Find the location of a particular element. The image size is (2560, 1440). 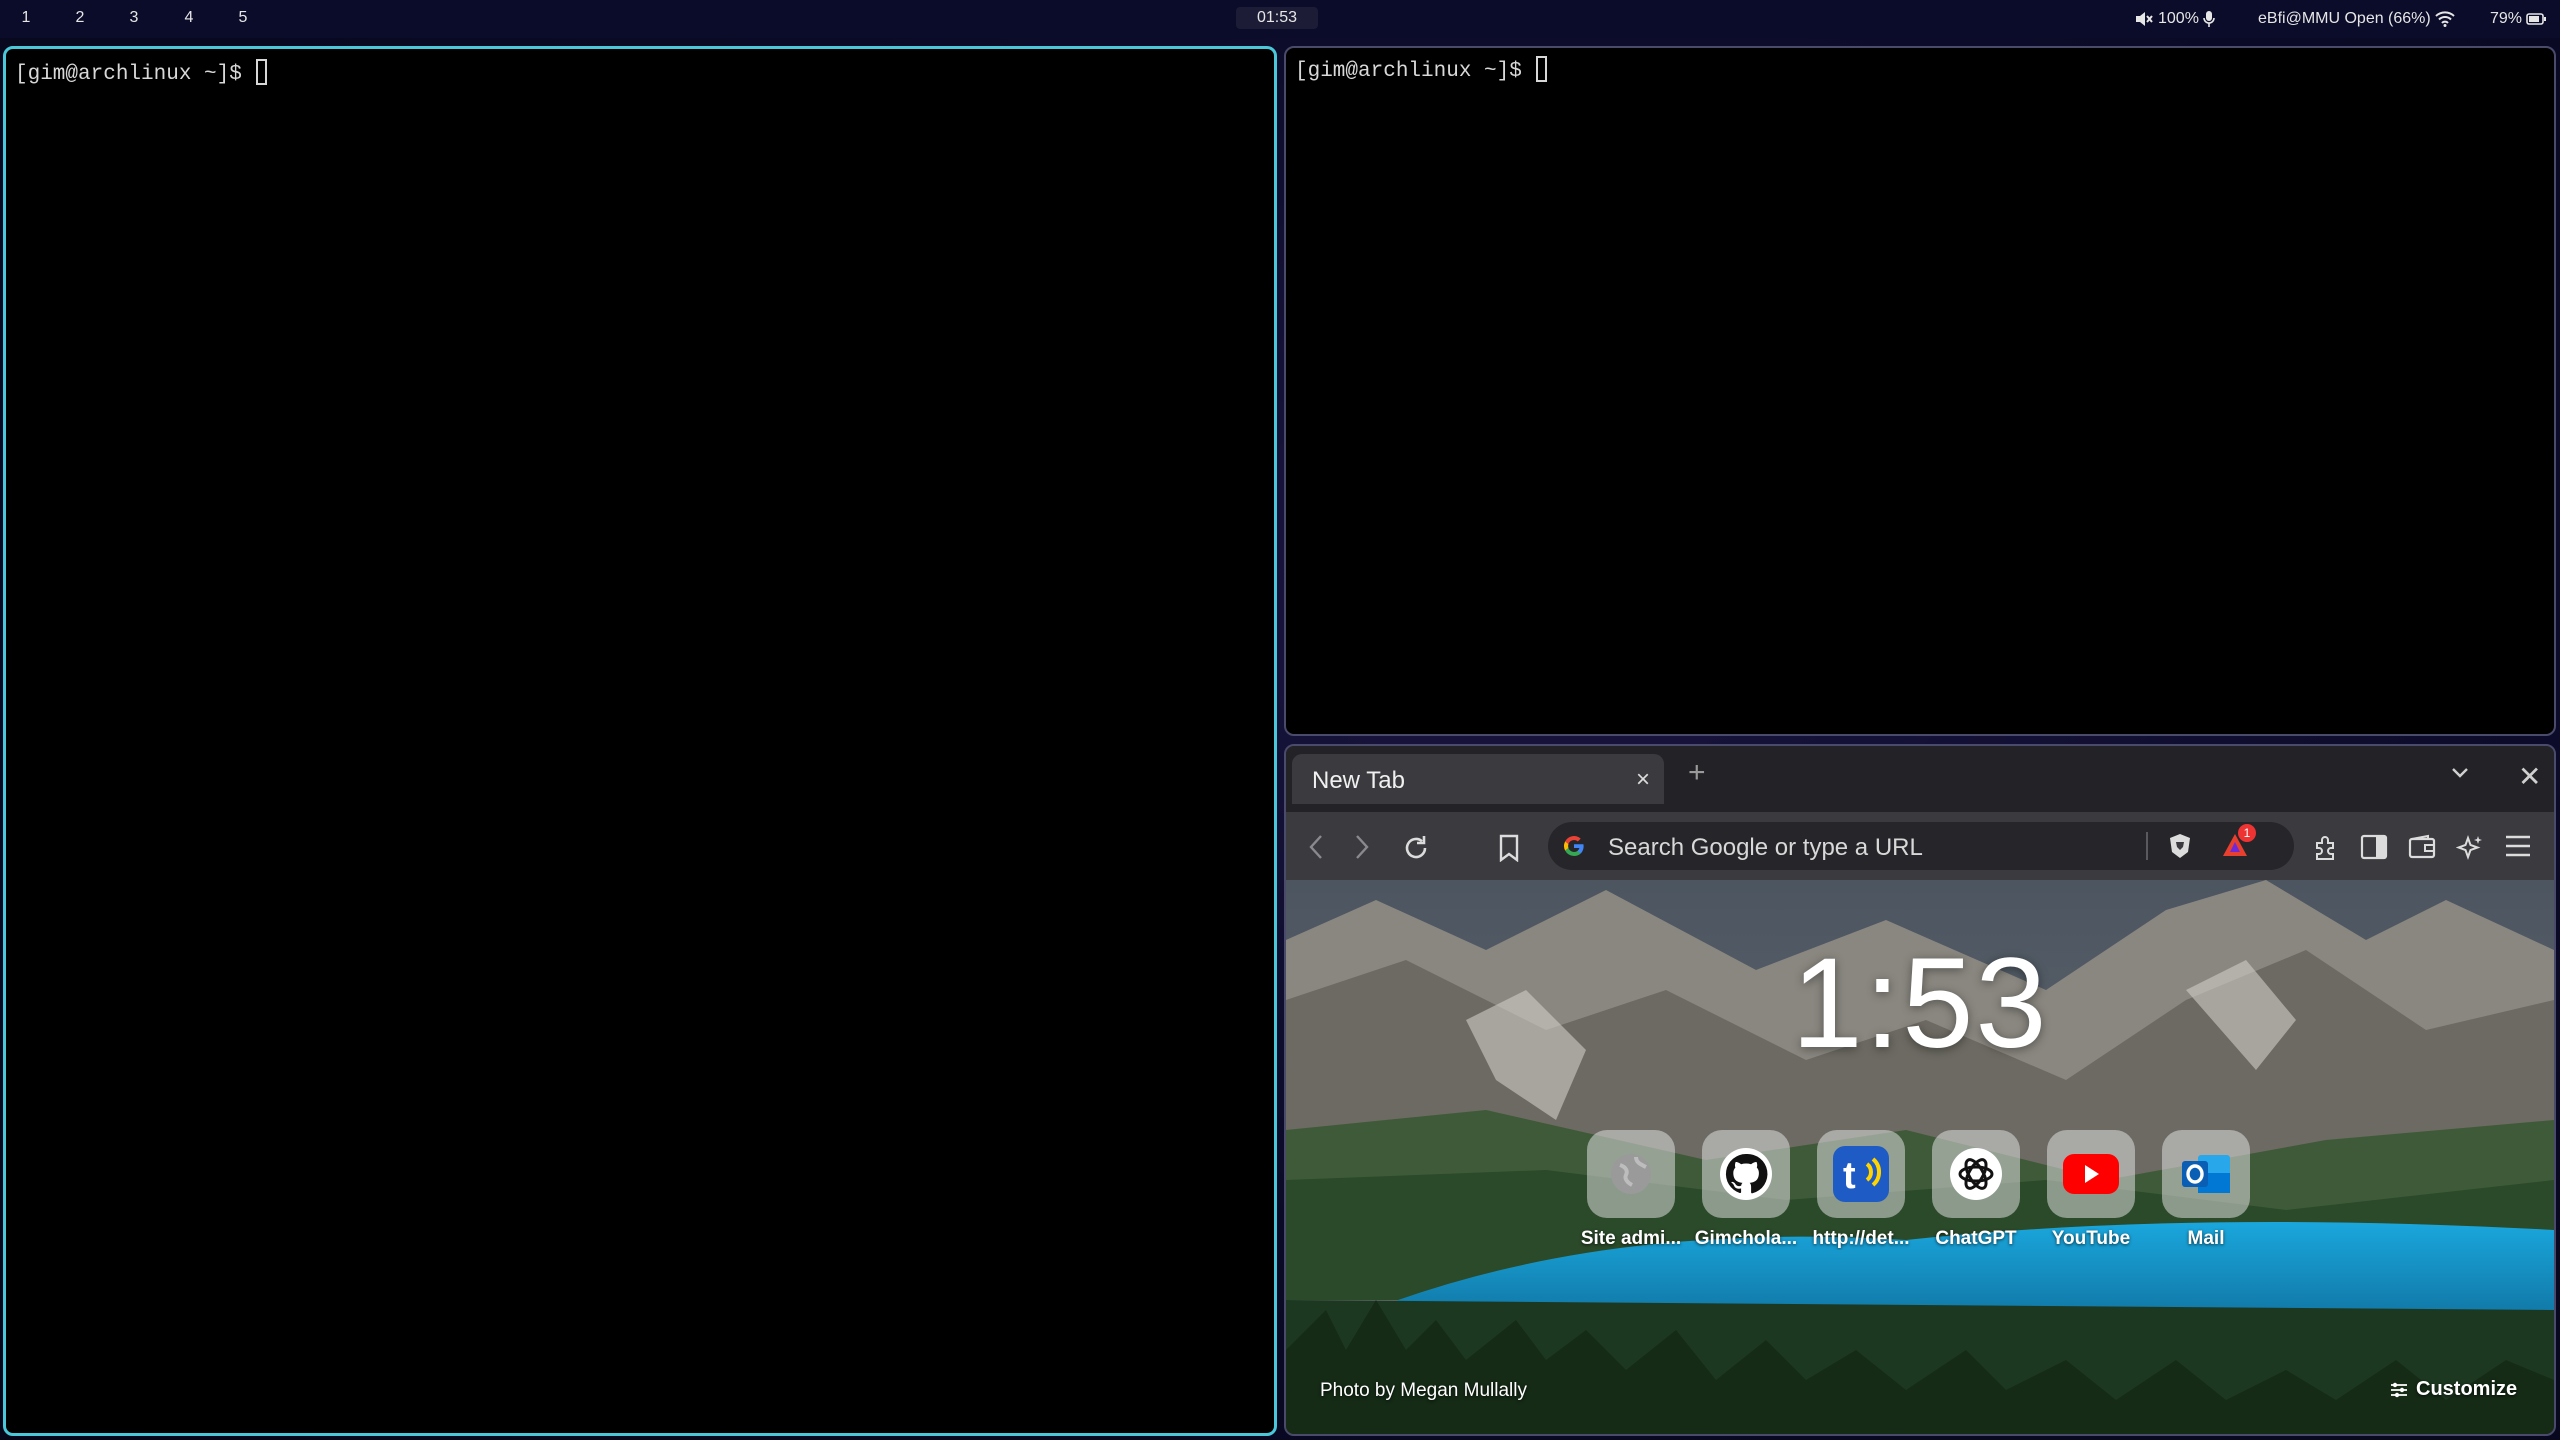

globe-glyph is located at coordinates (1631, 1174).